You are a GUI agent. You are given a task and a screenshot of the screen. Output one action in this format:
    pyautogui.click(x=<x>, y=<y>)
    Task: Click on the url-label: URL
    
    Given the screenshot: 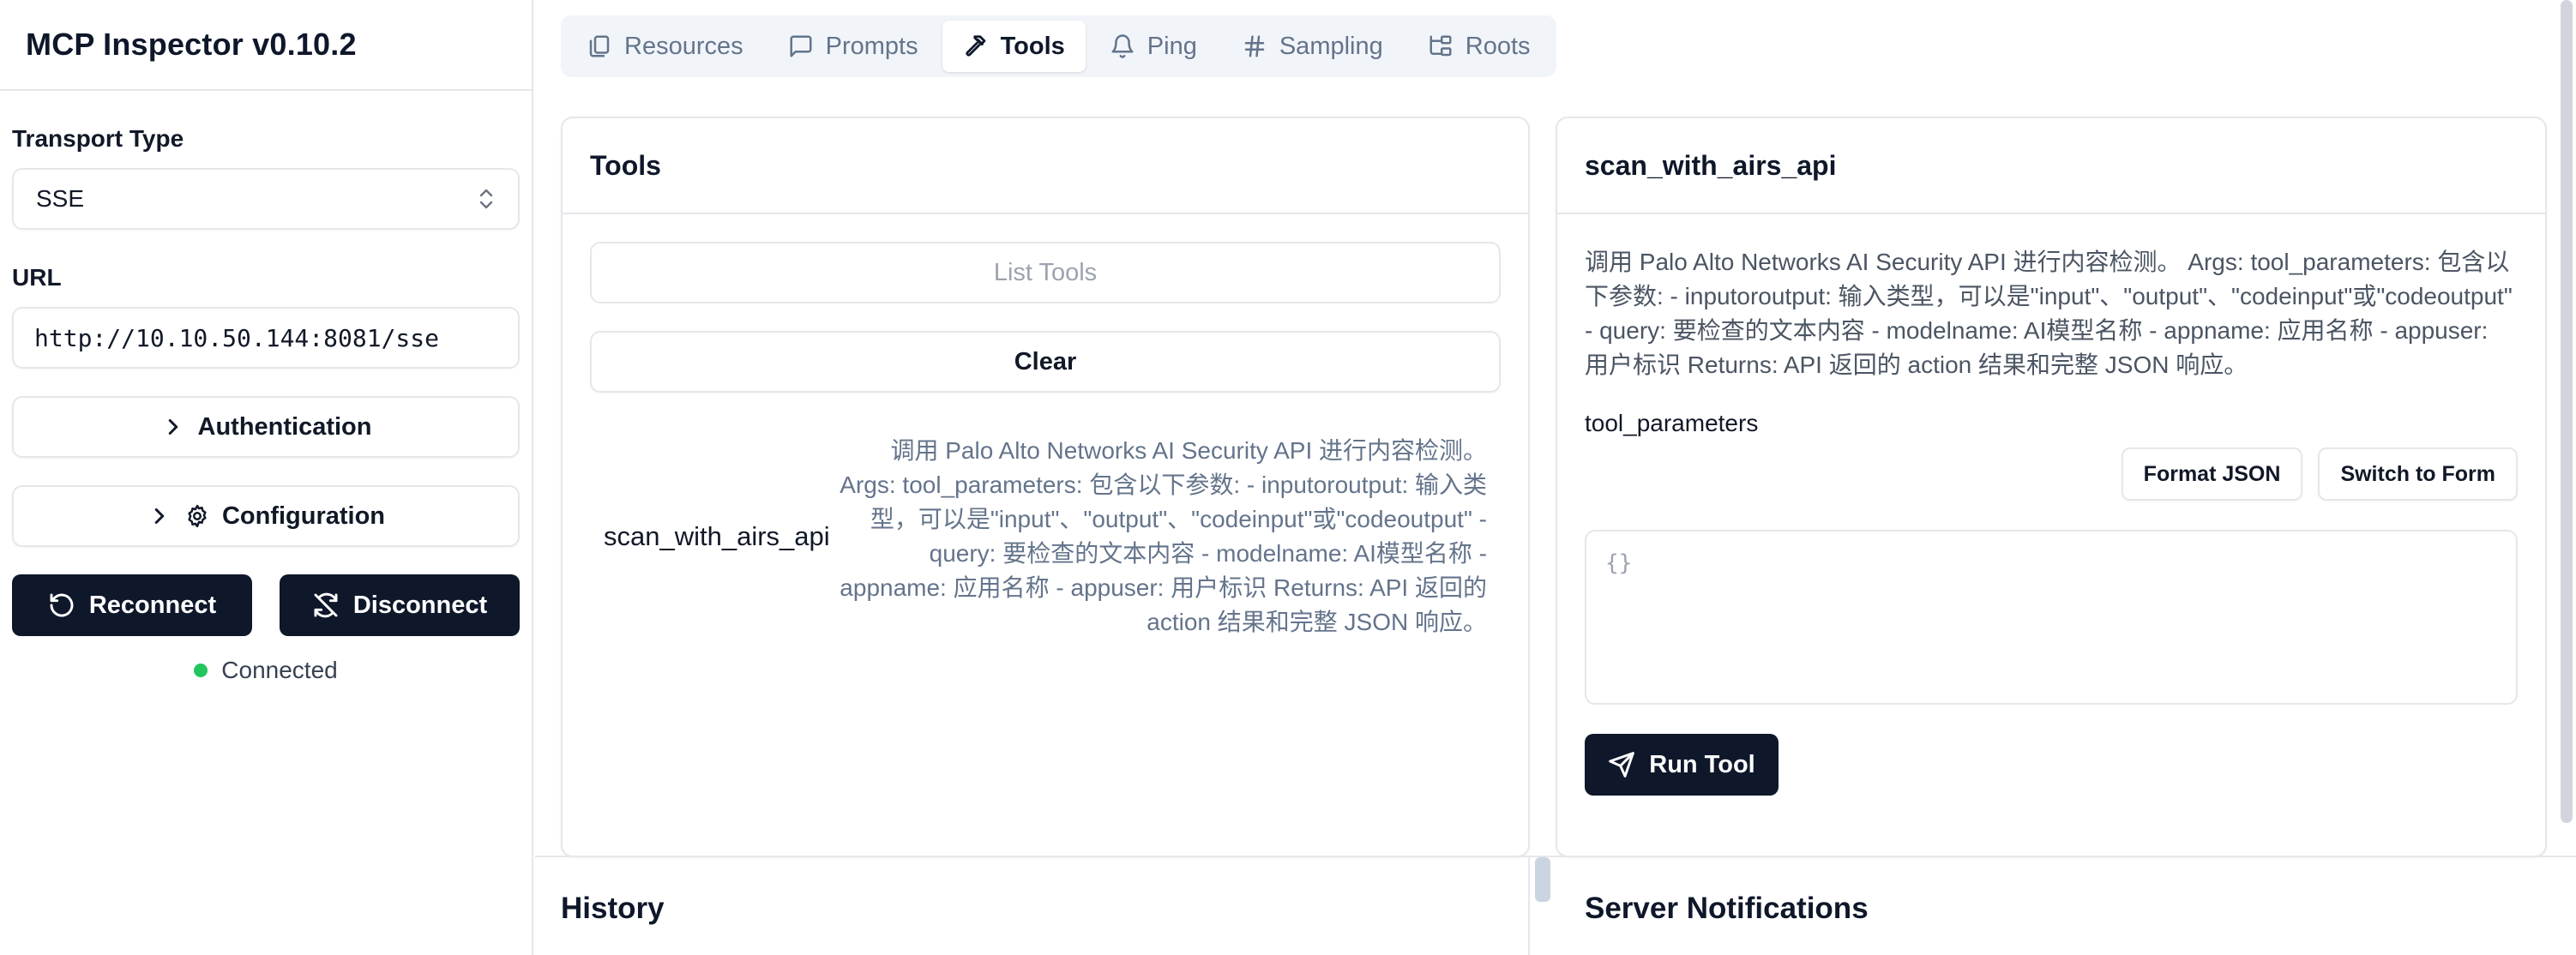 What is the action you would take?
    pyautogui.click(x=37, y=278)
    